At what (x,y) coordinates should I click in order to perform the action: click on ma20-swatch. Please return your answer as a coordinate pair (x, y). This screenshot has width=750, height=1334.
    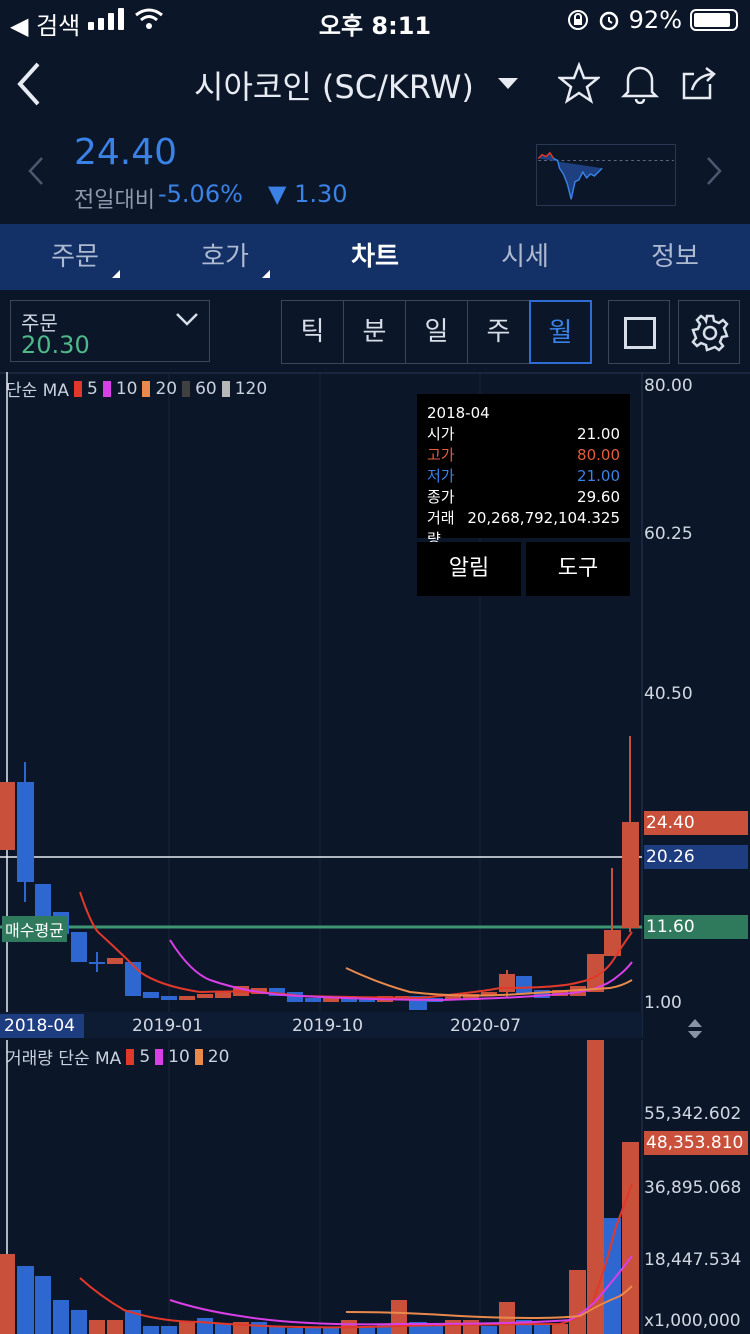
    Looking at the image, I should click on (146, 388).